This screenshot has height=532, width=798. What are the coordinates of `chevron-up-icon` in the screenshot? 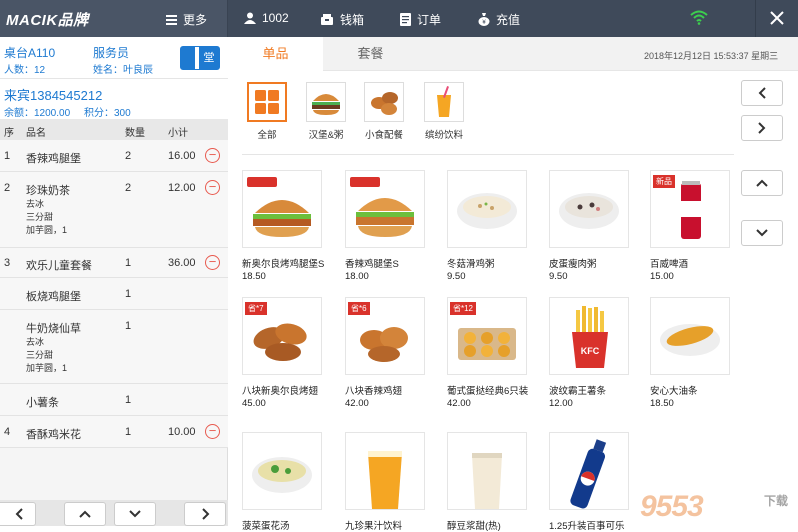 It's located at (762, 183).